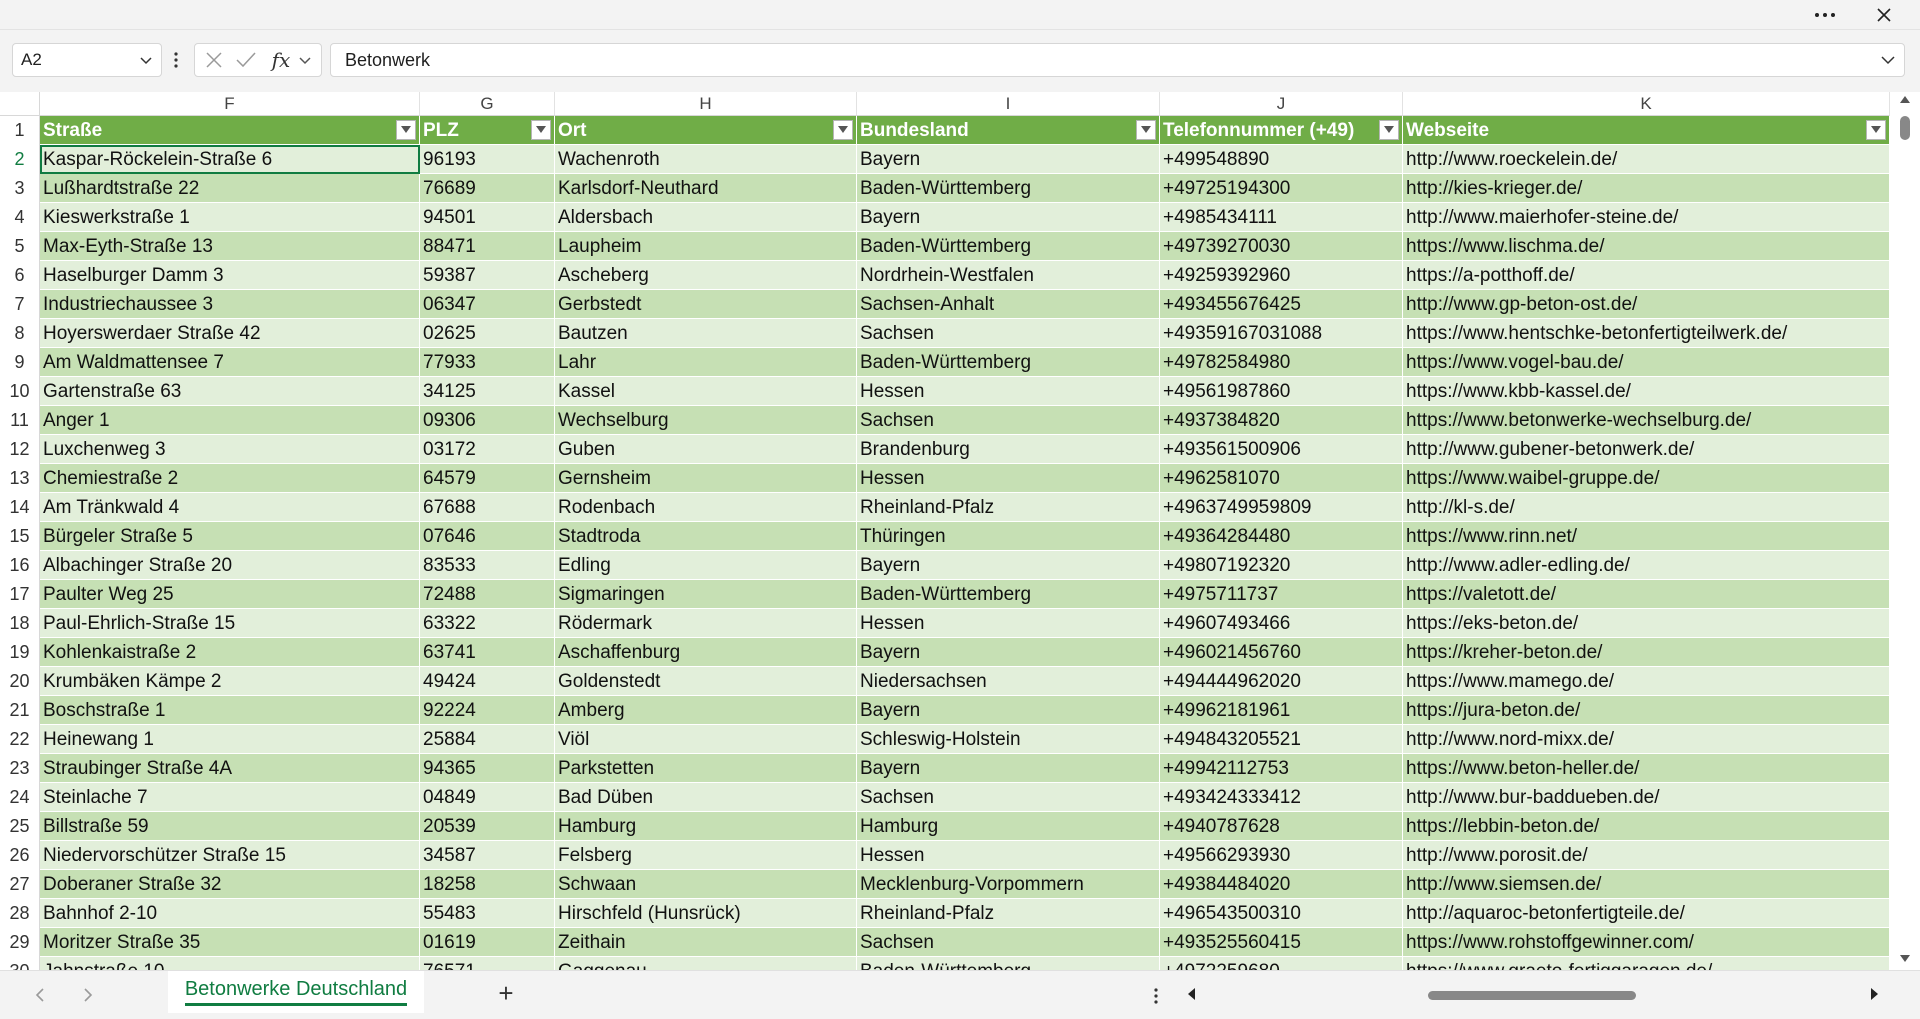 The width and height of the screenshot is (1920, 1019). What do you see at coordinates (87, 60) in the screenshot?
I see `name-box: A2` at bounding box center [87, 60].